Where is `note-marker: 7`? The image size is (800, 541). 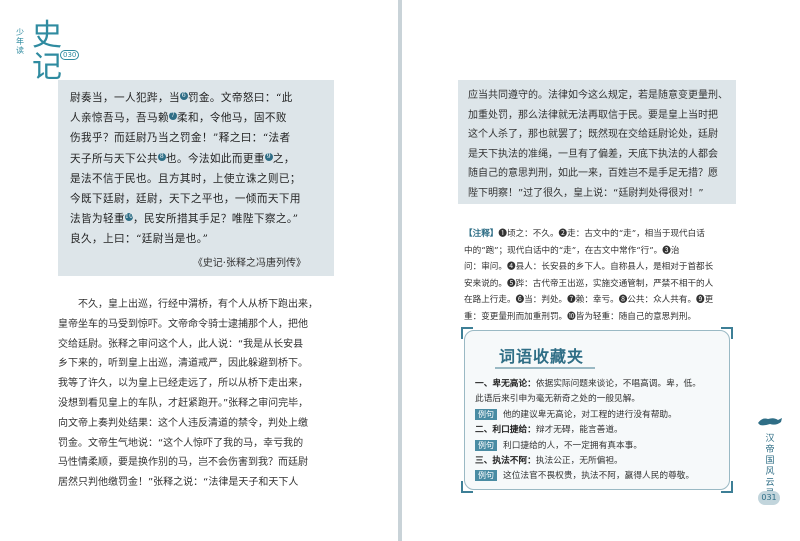 note-marker: 7 is located at coordinates (172, 116).